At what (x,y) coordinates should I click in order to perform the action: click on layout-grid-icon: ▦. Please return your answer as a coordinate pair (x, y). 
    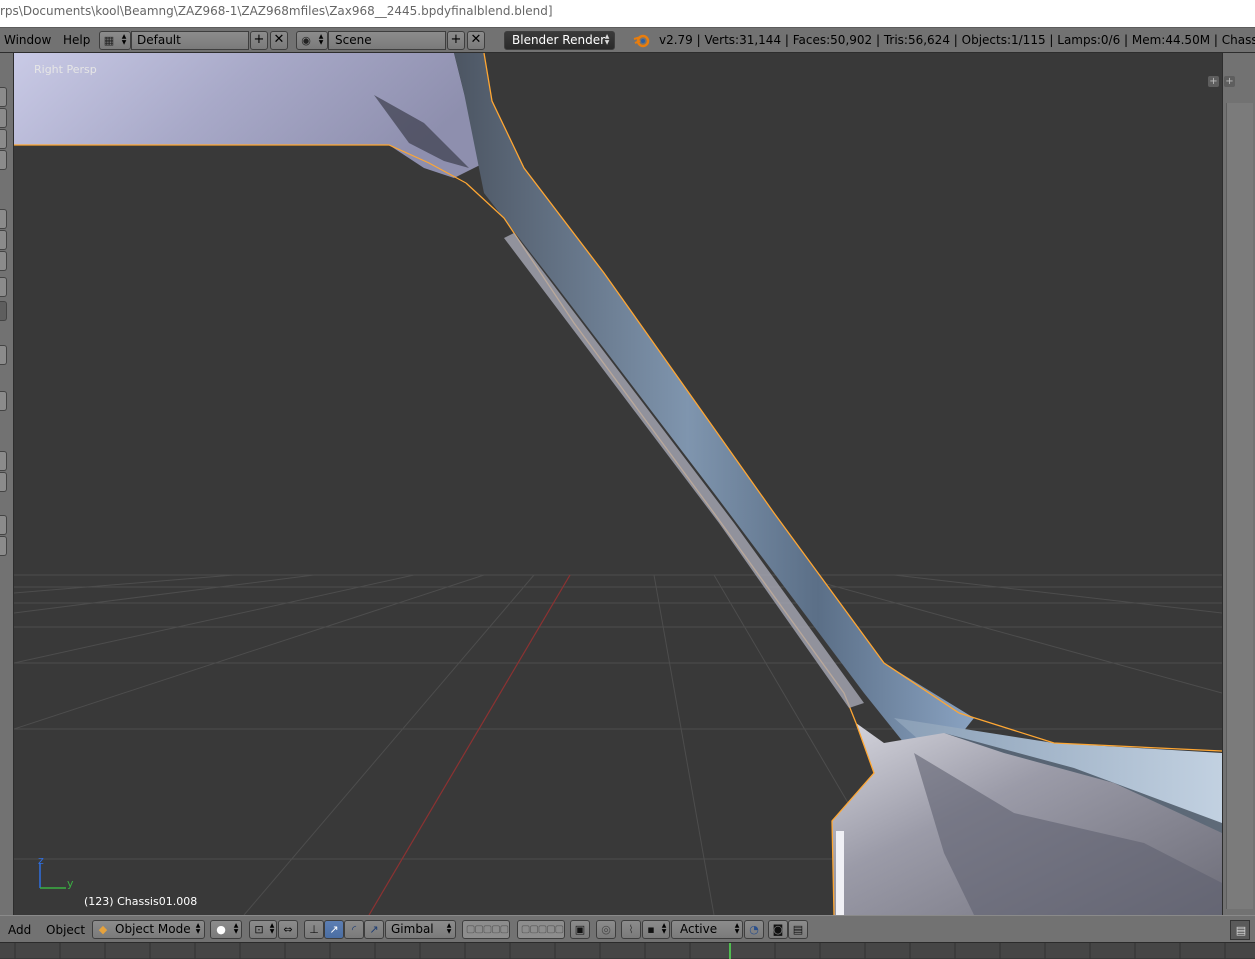
    Looking at the image, I should click on (109, 40).